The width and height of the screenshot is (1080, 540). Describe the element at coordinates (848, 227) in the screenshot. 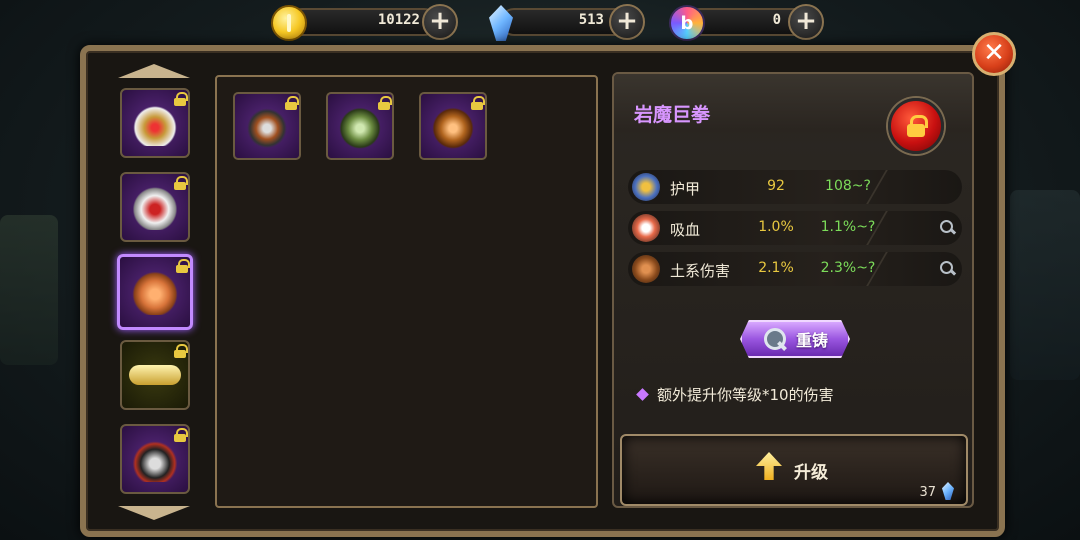

I see `stat-next-value: 1.1%~?` at that location.